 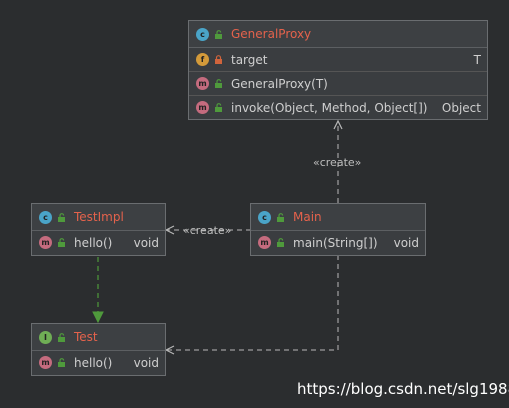 What do you see at coordinates (202, 59) in the screenshot?
I see `field-icon: f` at bounding box center [202, 59].